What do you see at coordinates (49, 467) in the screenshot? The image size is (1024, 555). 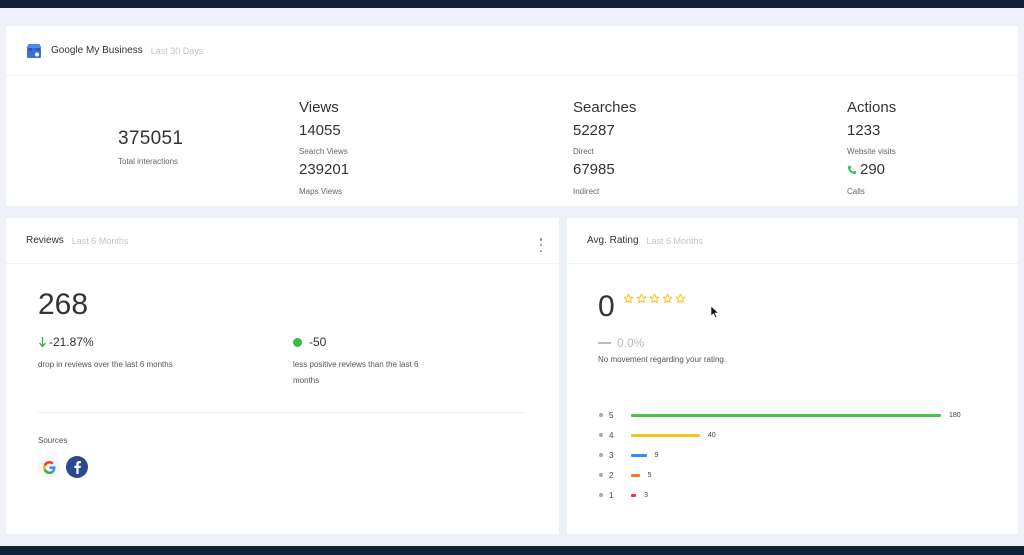 I see `google-icon` at bounding box center [49, 467].